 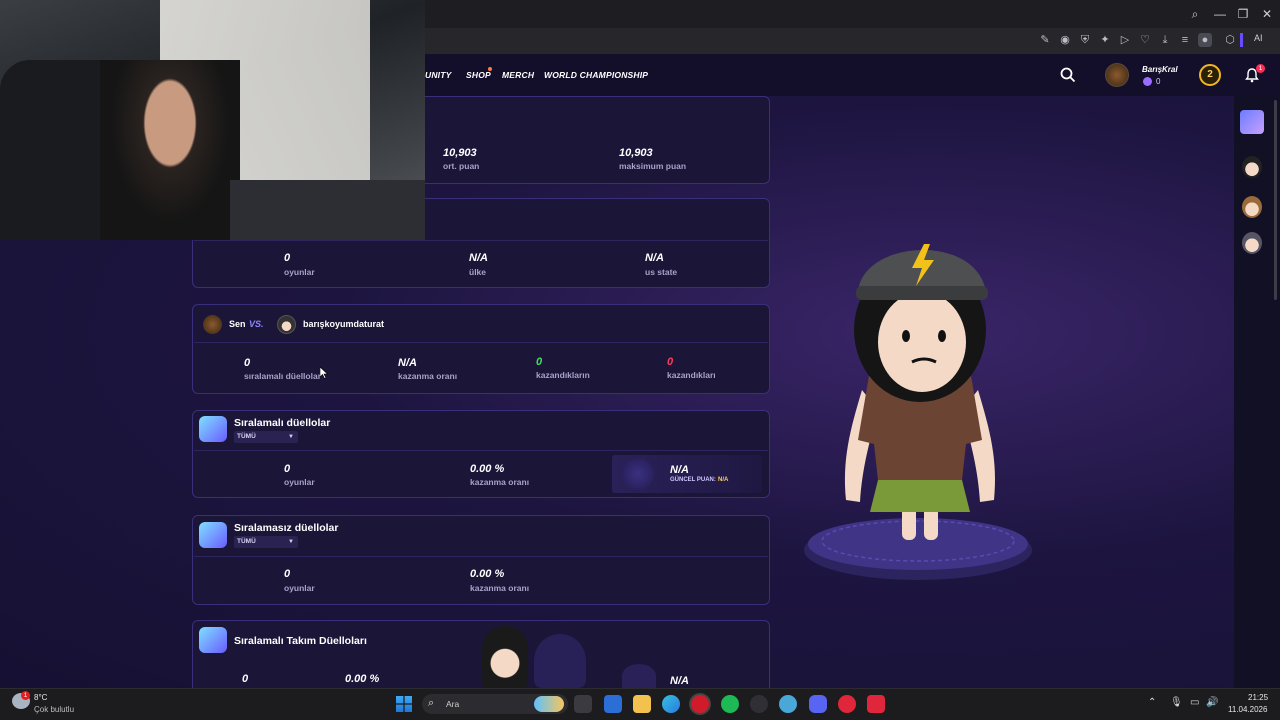 I want to click on rank-emblem-icon, so click(x=638, y=474).